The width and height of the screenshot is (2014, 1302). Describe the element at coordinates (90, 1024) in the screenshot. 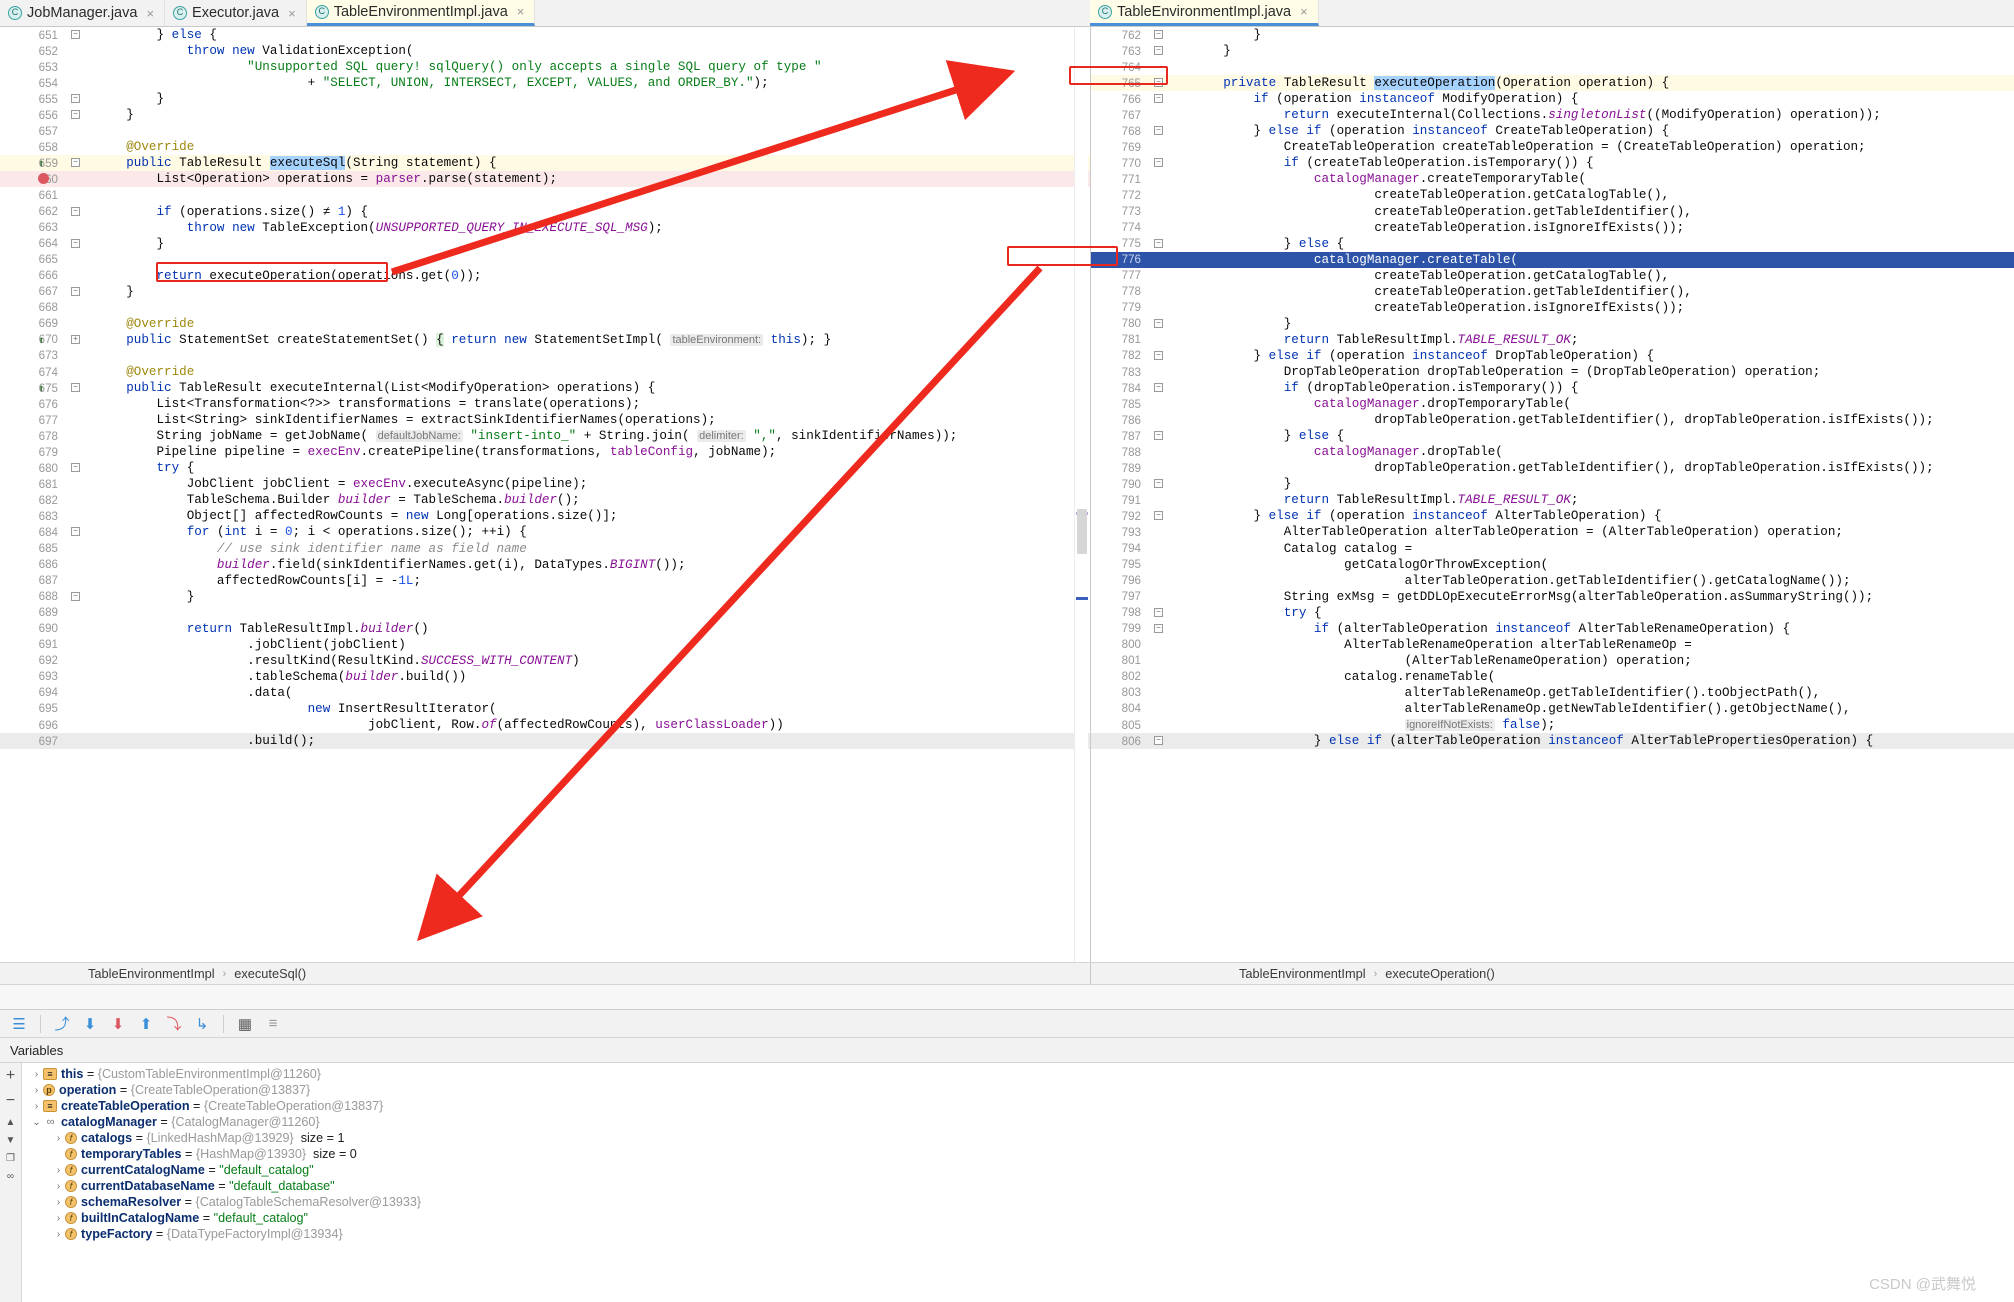

I see `step-over-icon: ⬇` at that location.